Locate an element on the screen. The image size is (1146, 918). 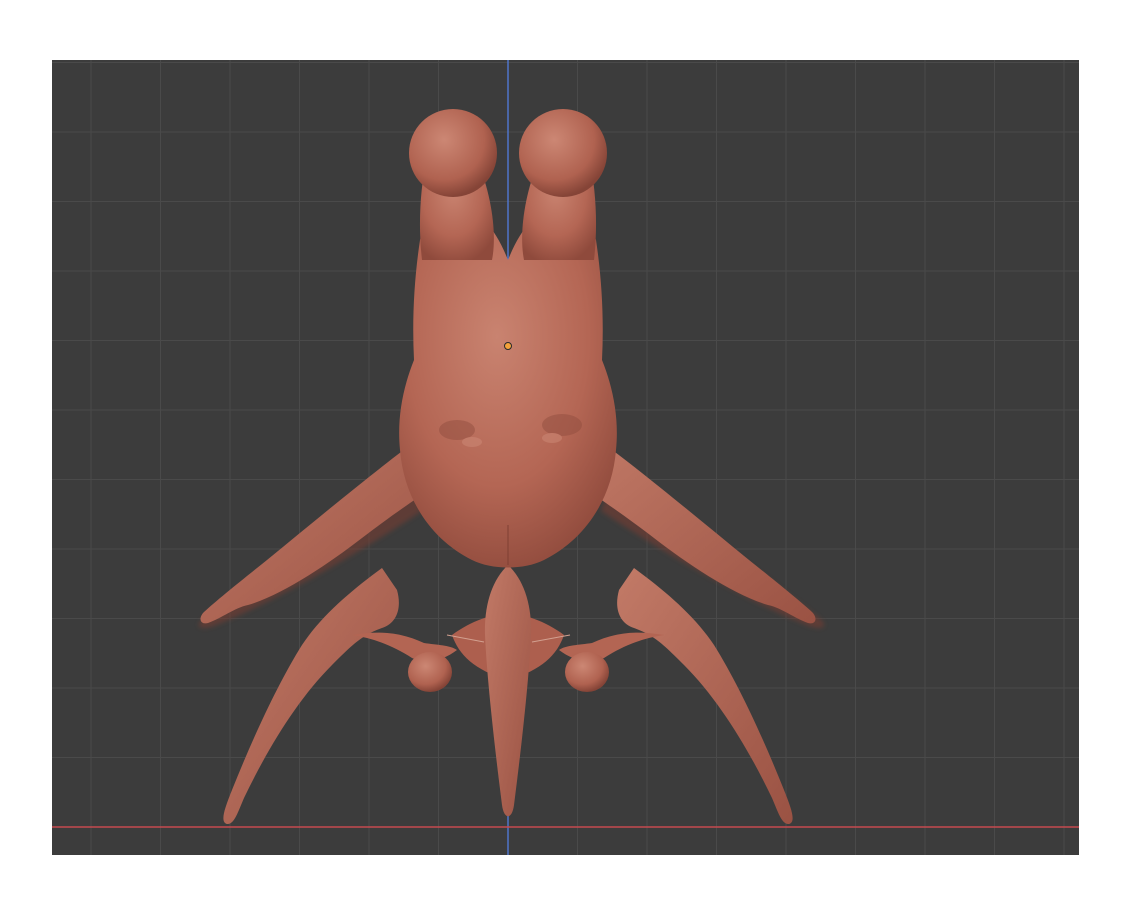
body is located at coordinates (508, 389).